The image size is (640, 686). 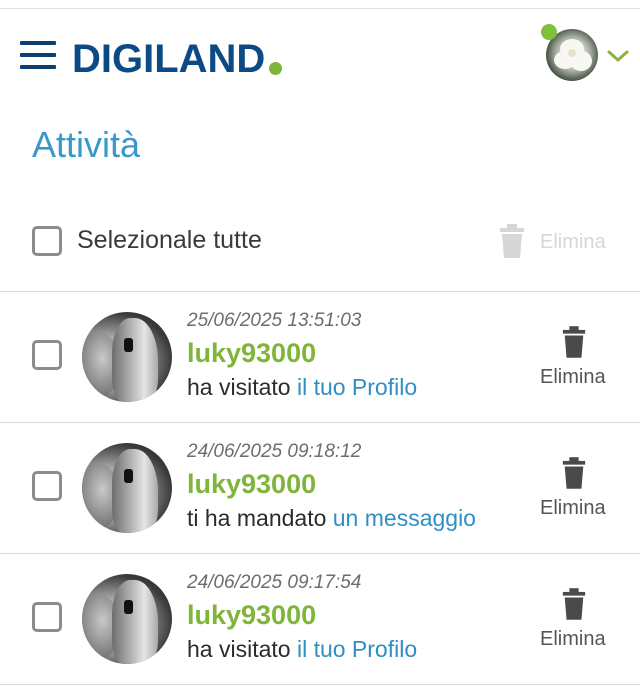 I want to click on online-status-dot, so click(x=549, y=32).